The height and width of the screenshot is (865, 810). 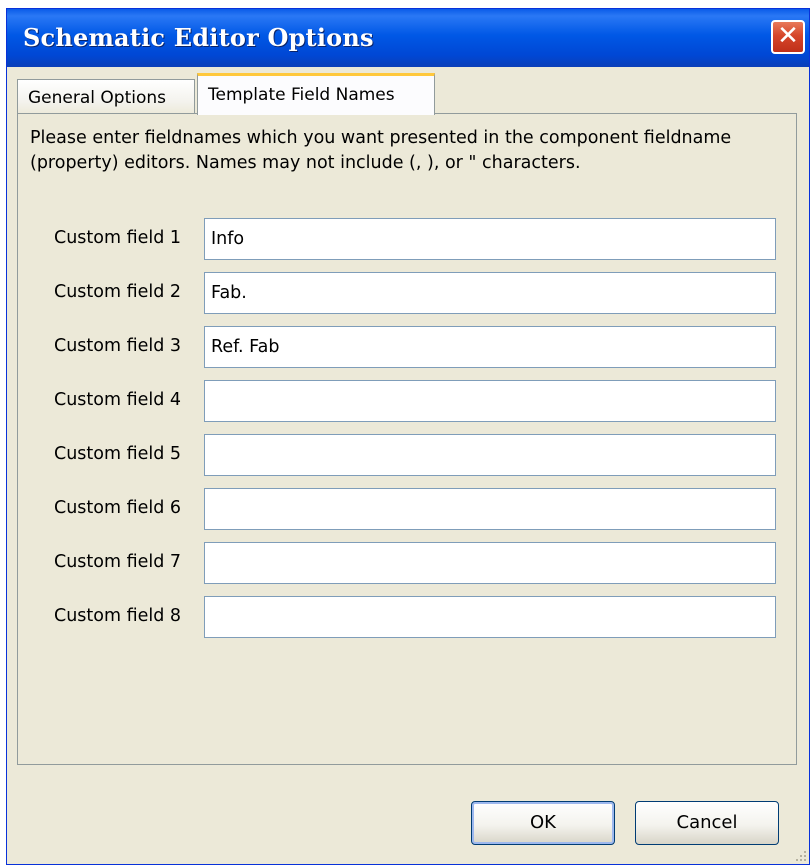 I want to click on custom-field-row-4: Custom field 4, so click(x=408, y=401).